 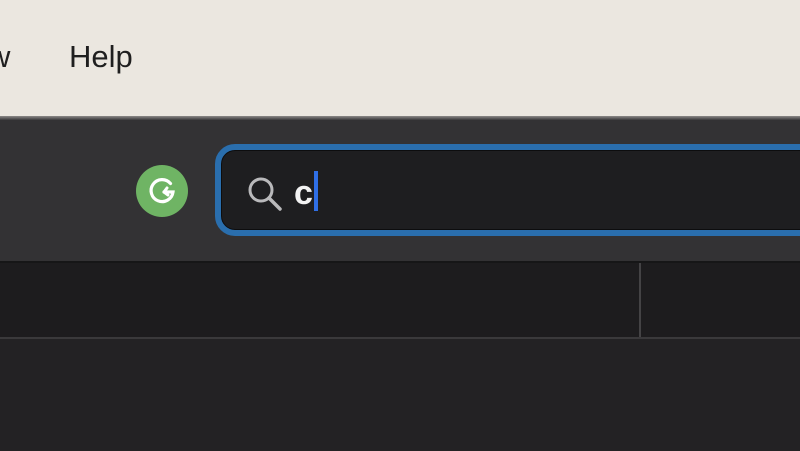 What do you see at coordinates (303, 193) in the screenshot?
I see `search-input-value: c` at bounding box center [303, 193].